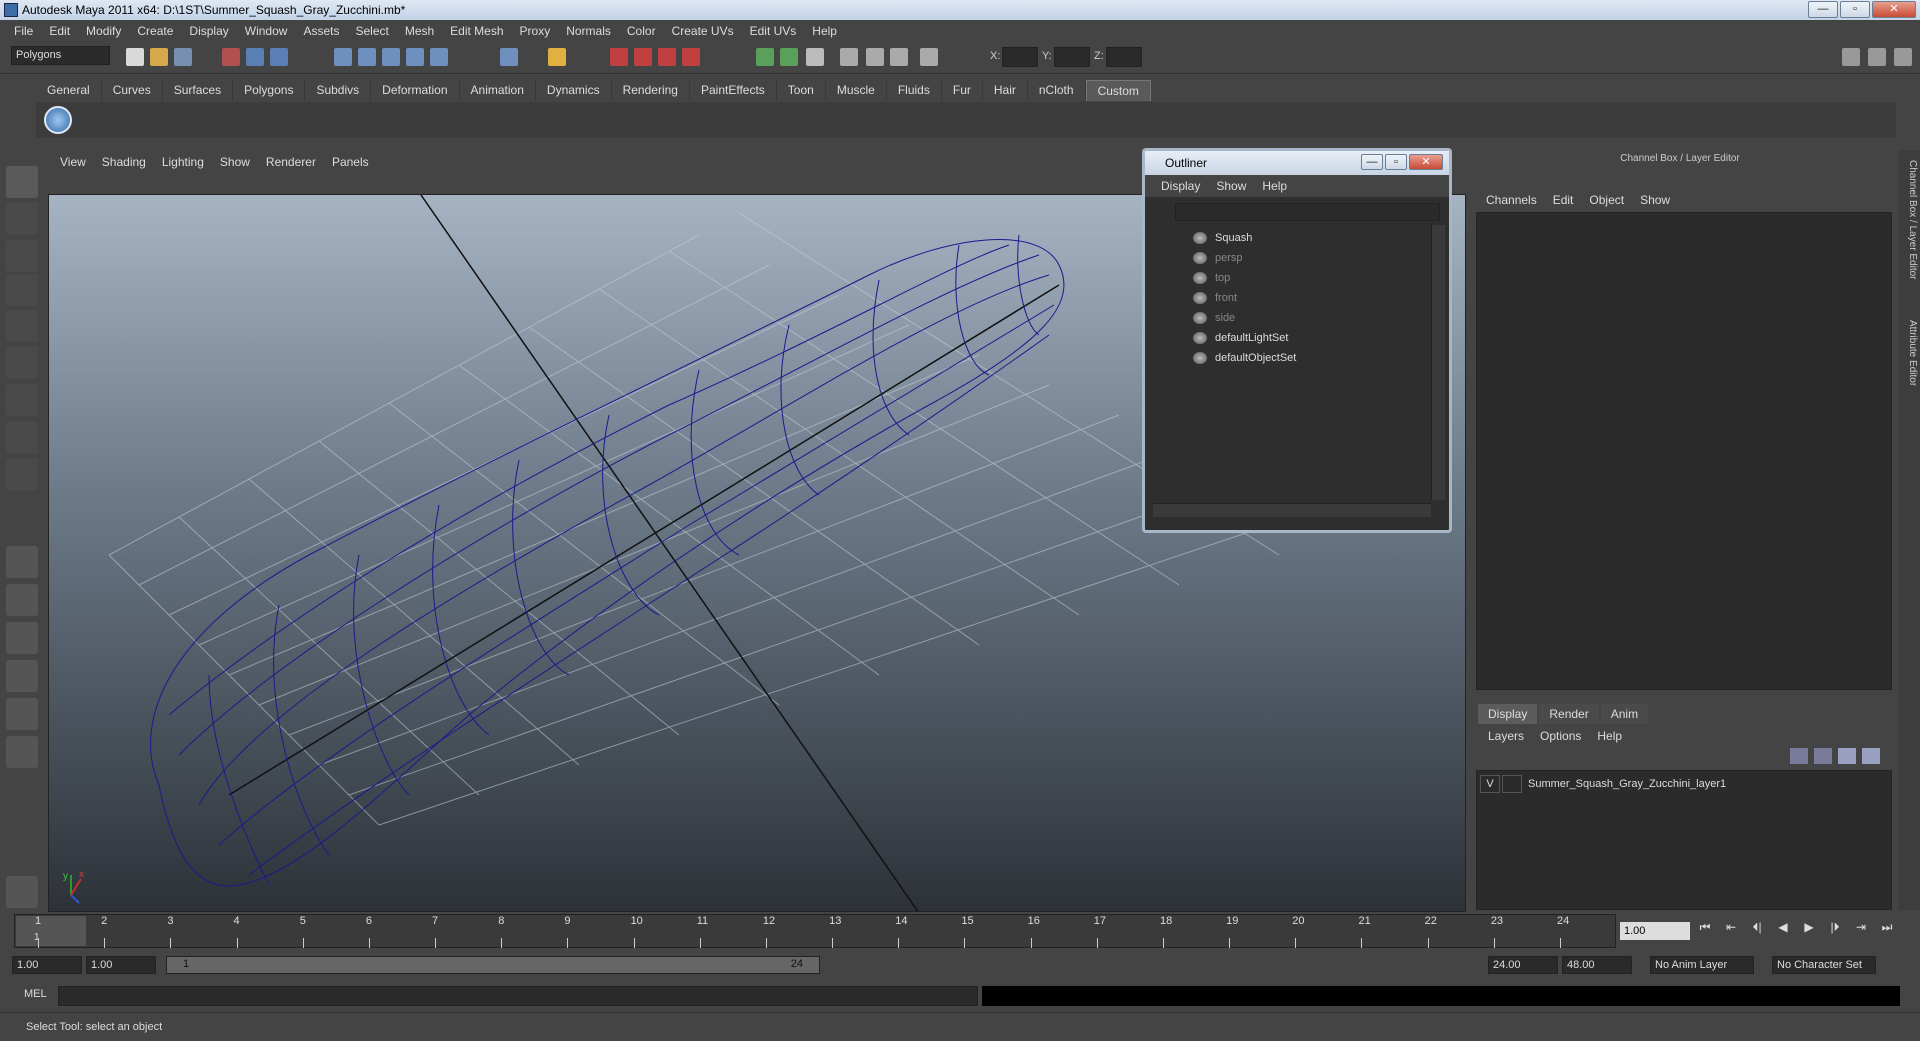 This screenshot has height=1041, width=1920. Describe the element at coordinates (1609, 736) in the screenshot. I see `le-menu-help: Help` at that location.